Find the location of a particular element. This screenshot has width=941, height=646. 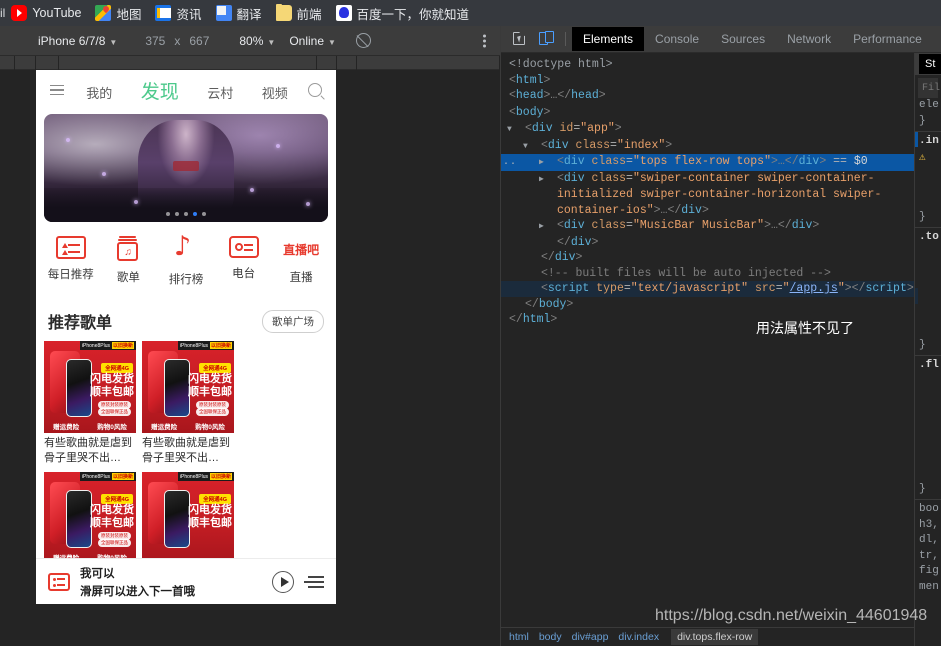

breadcrumb-body: body is located at coordinates (555, 637).